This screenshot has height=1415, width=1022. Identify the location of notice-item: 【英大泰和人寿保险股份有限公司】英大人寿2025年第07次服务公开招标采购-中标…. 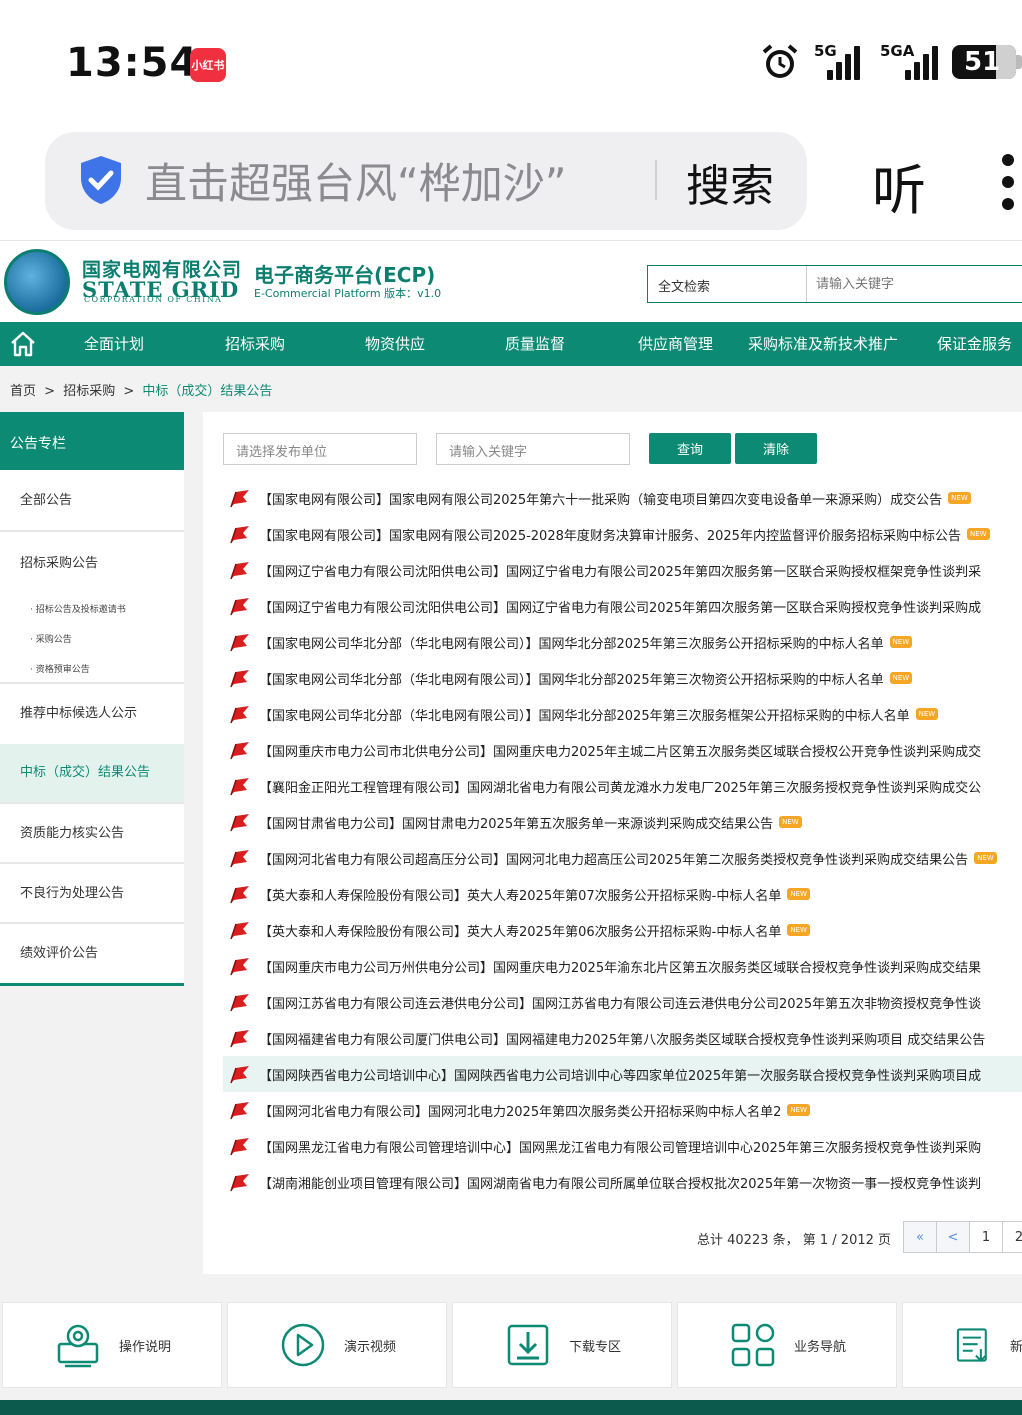
(622, 894).